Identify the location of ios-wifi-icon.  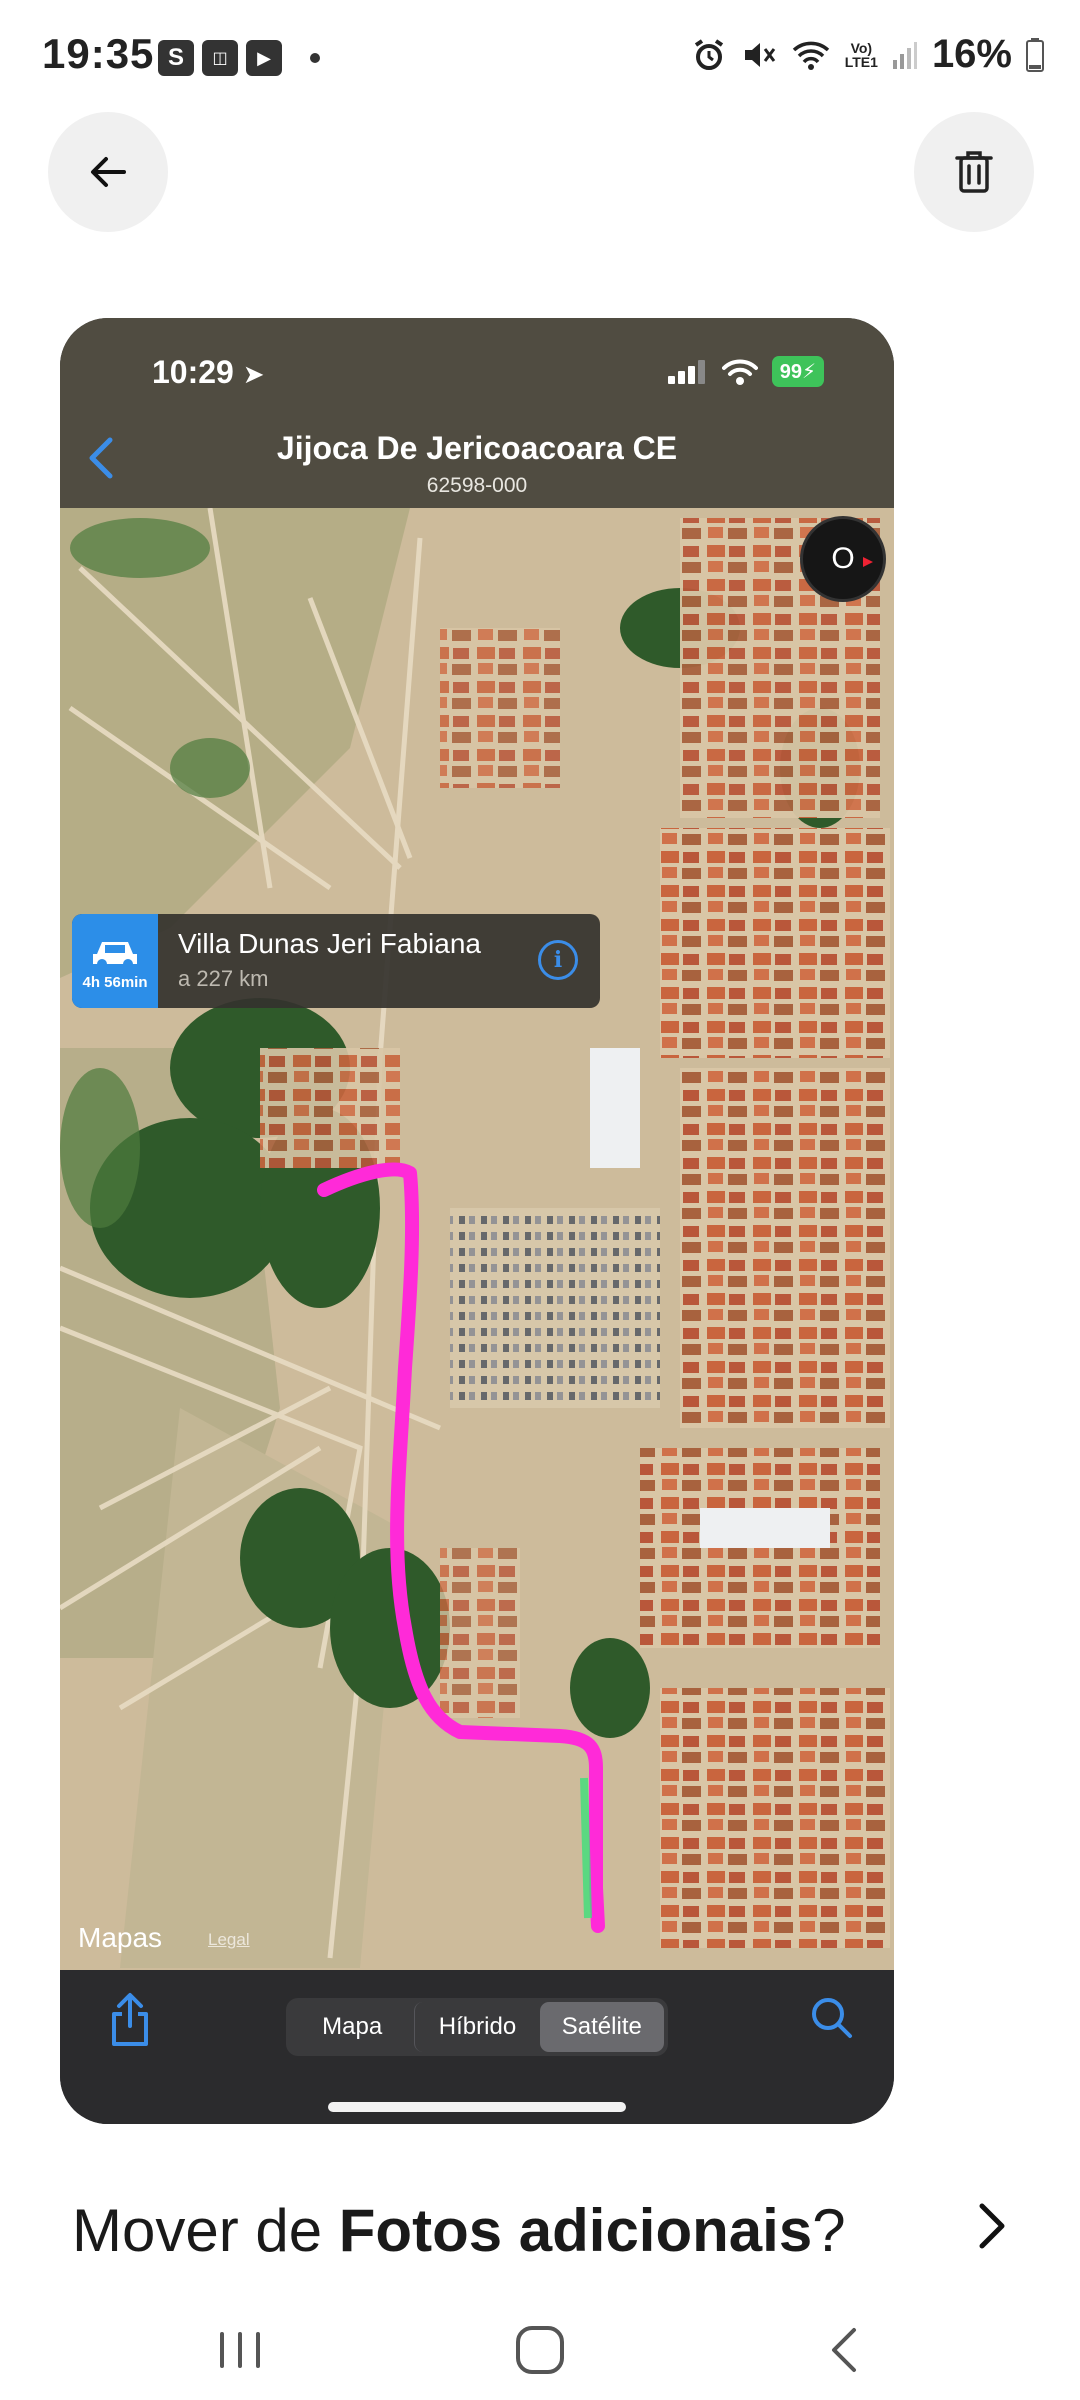
(739, 372).